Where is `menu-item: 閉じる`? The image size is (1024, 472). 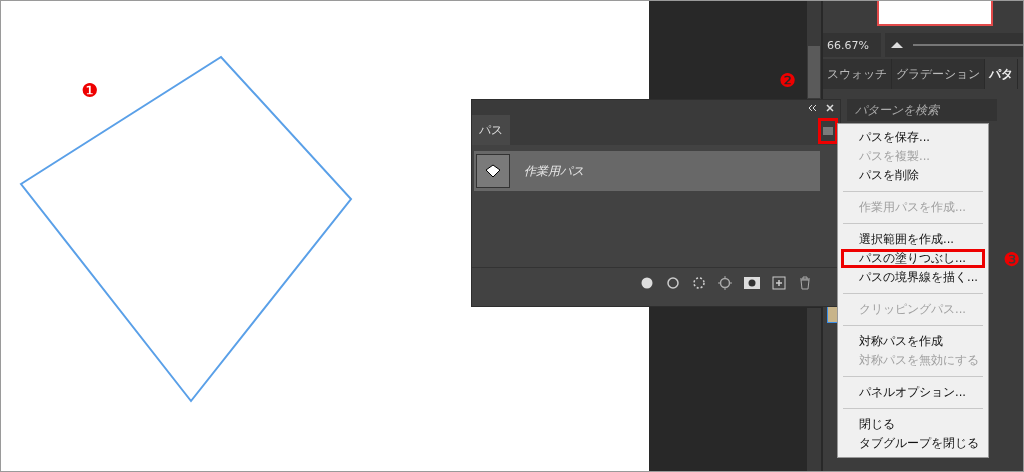 menu-item: 閉じる is located at coordinates (913, 424).